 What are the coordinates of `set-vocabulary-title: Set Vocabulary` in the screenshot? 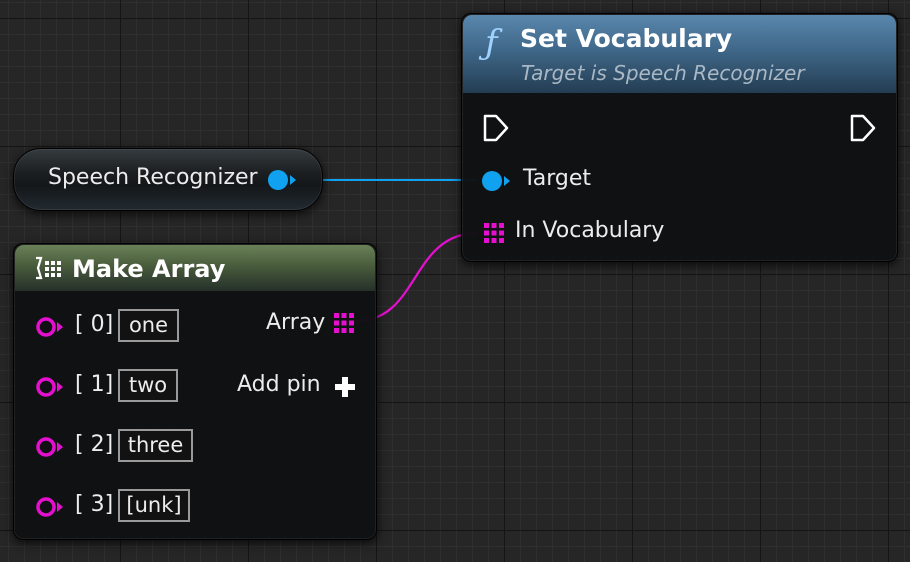 It's located at (626, 38).